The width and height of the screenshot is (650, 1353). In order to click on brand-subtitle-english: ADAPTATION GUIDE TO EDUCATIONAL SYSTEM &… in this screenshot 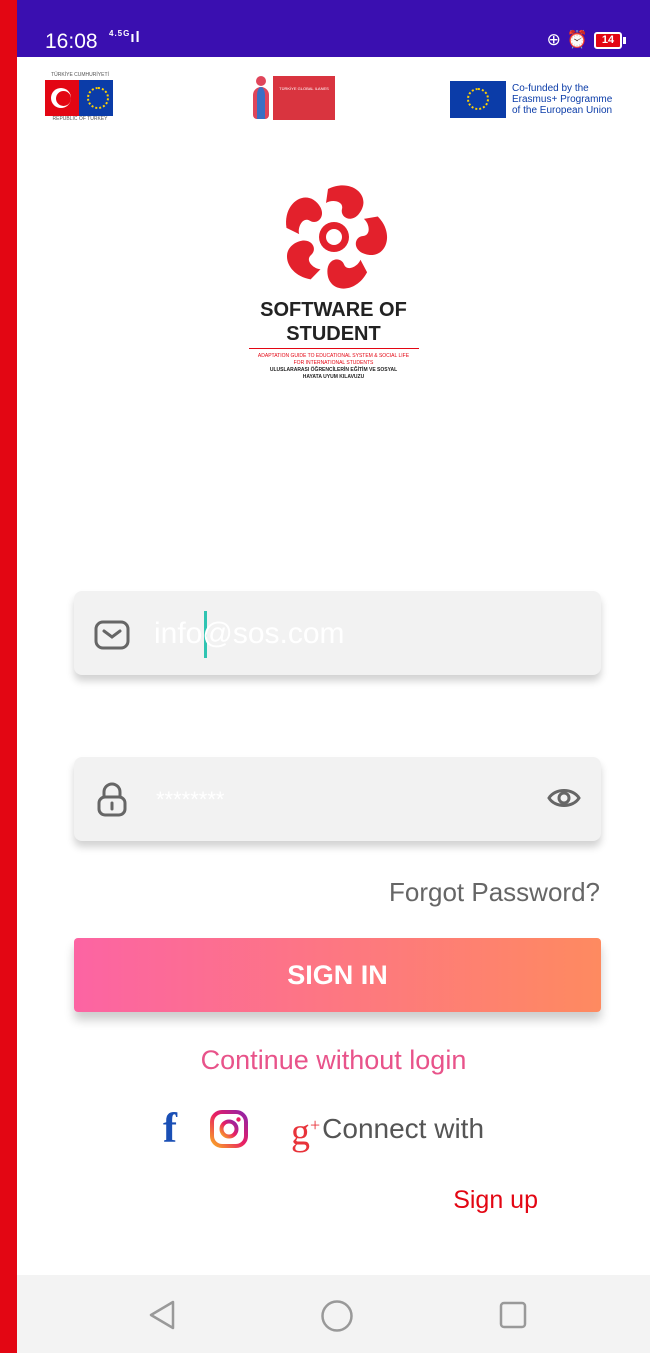, I will do `click(333, 359)`.